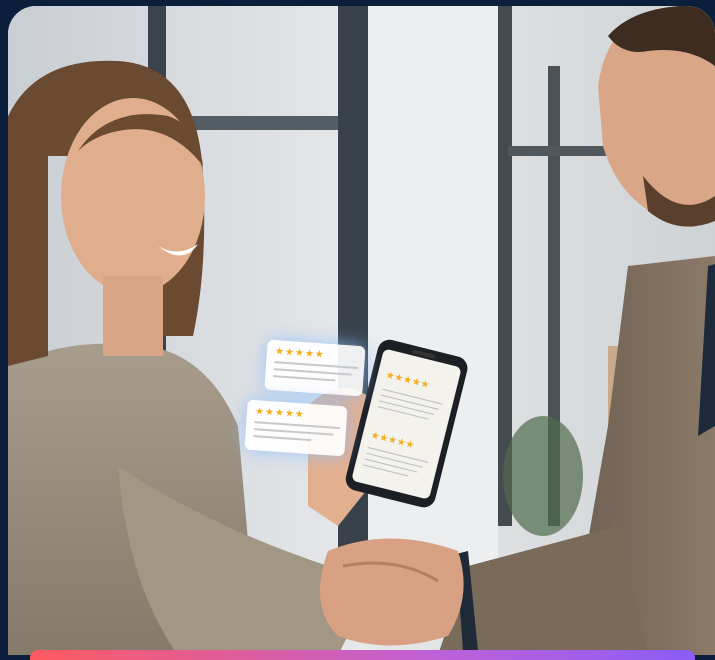 Image resolution: width=715 pixels, height=660 pixels. I want to click on accent-bar, so click(362, 655).